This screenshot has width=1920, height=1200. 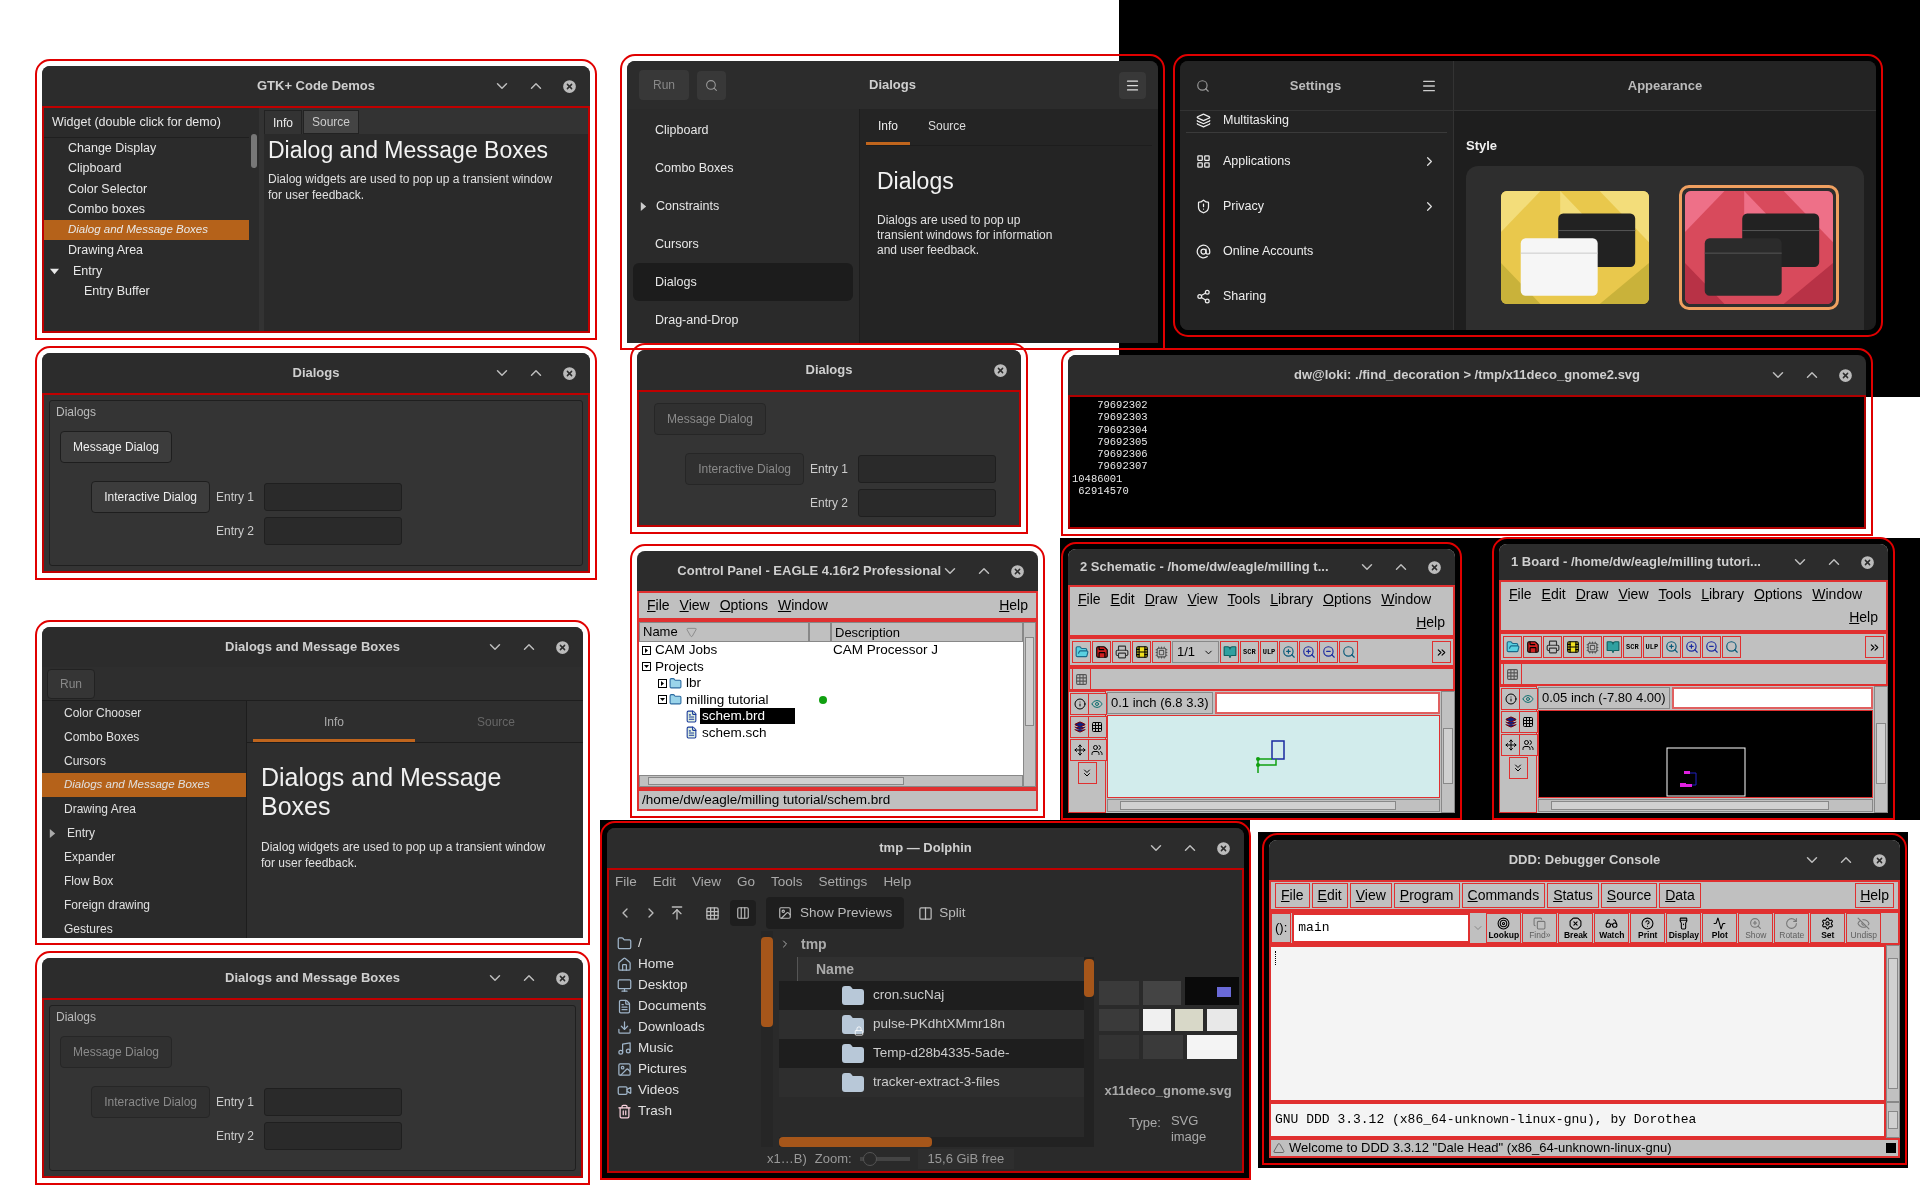 I want to click on list-item: Clipboard, so click(x=146, y=168).